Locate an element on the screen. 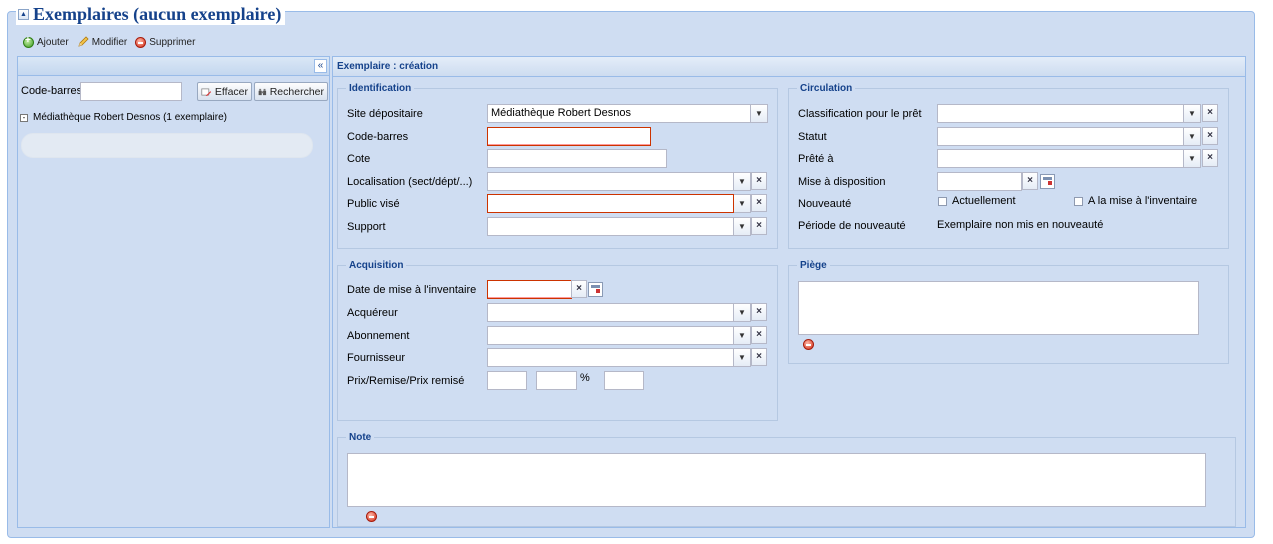 The image size is (1273, 544). lent-label: Prêté à is located at coordinates (816, 159).